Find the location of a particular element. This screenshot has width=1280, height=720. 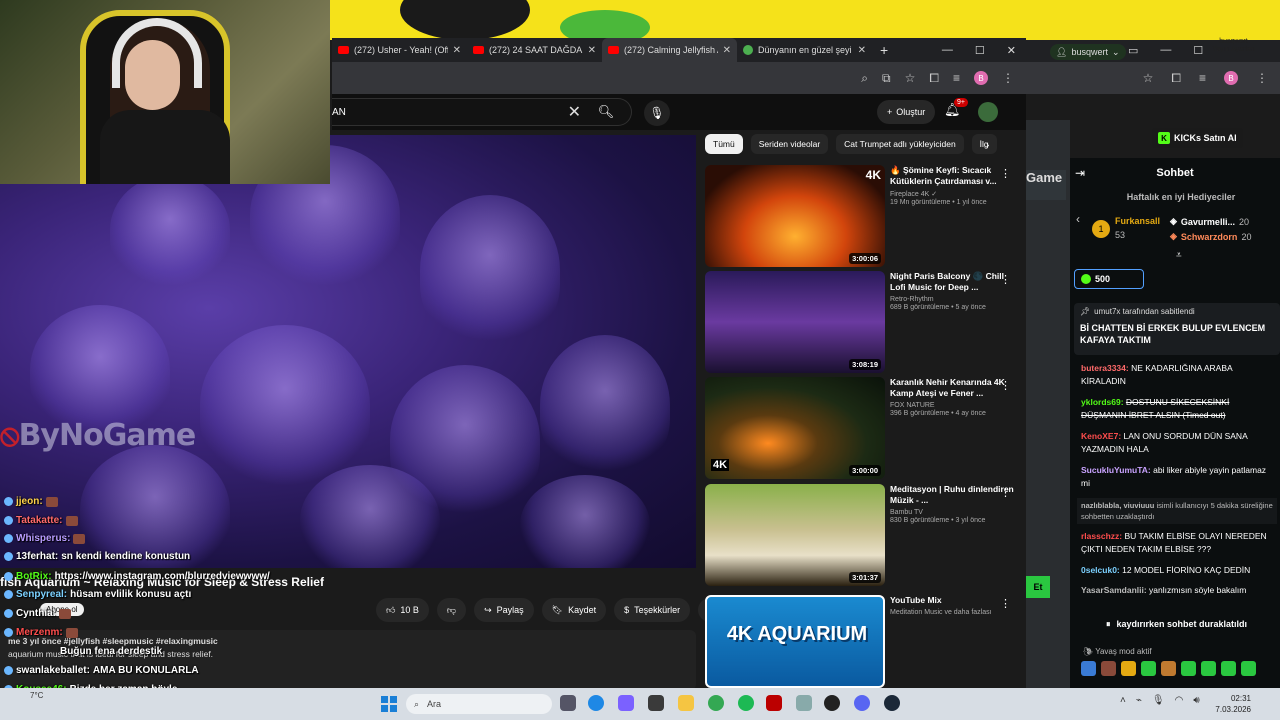

copilot-icon is located at coordinates (626, 703).